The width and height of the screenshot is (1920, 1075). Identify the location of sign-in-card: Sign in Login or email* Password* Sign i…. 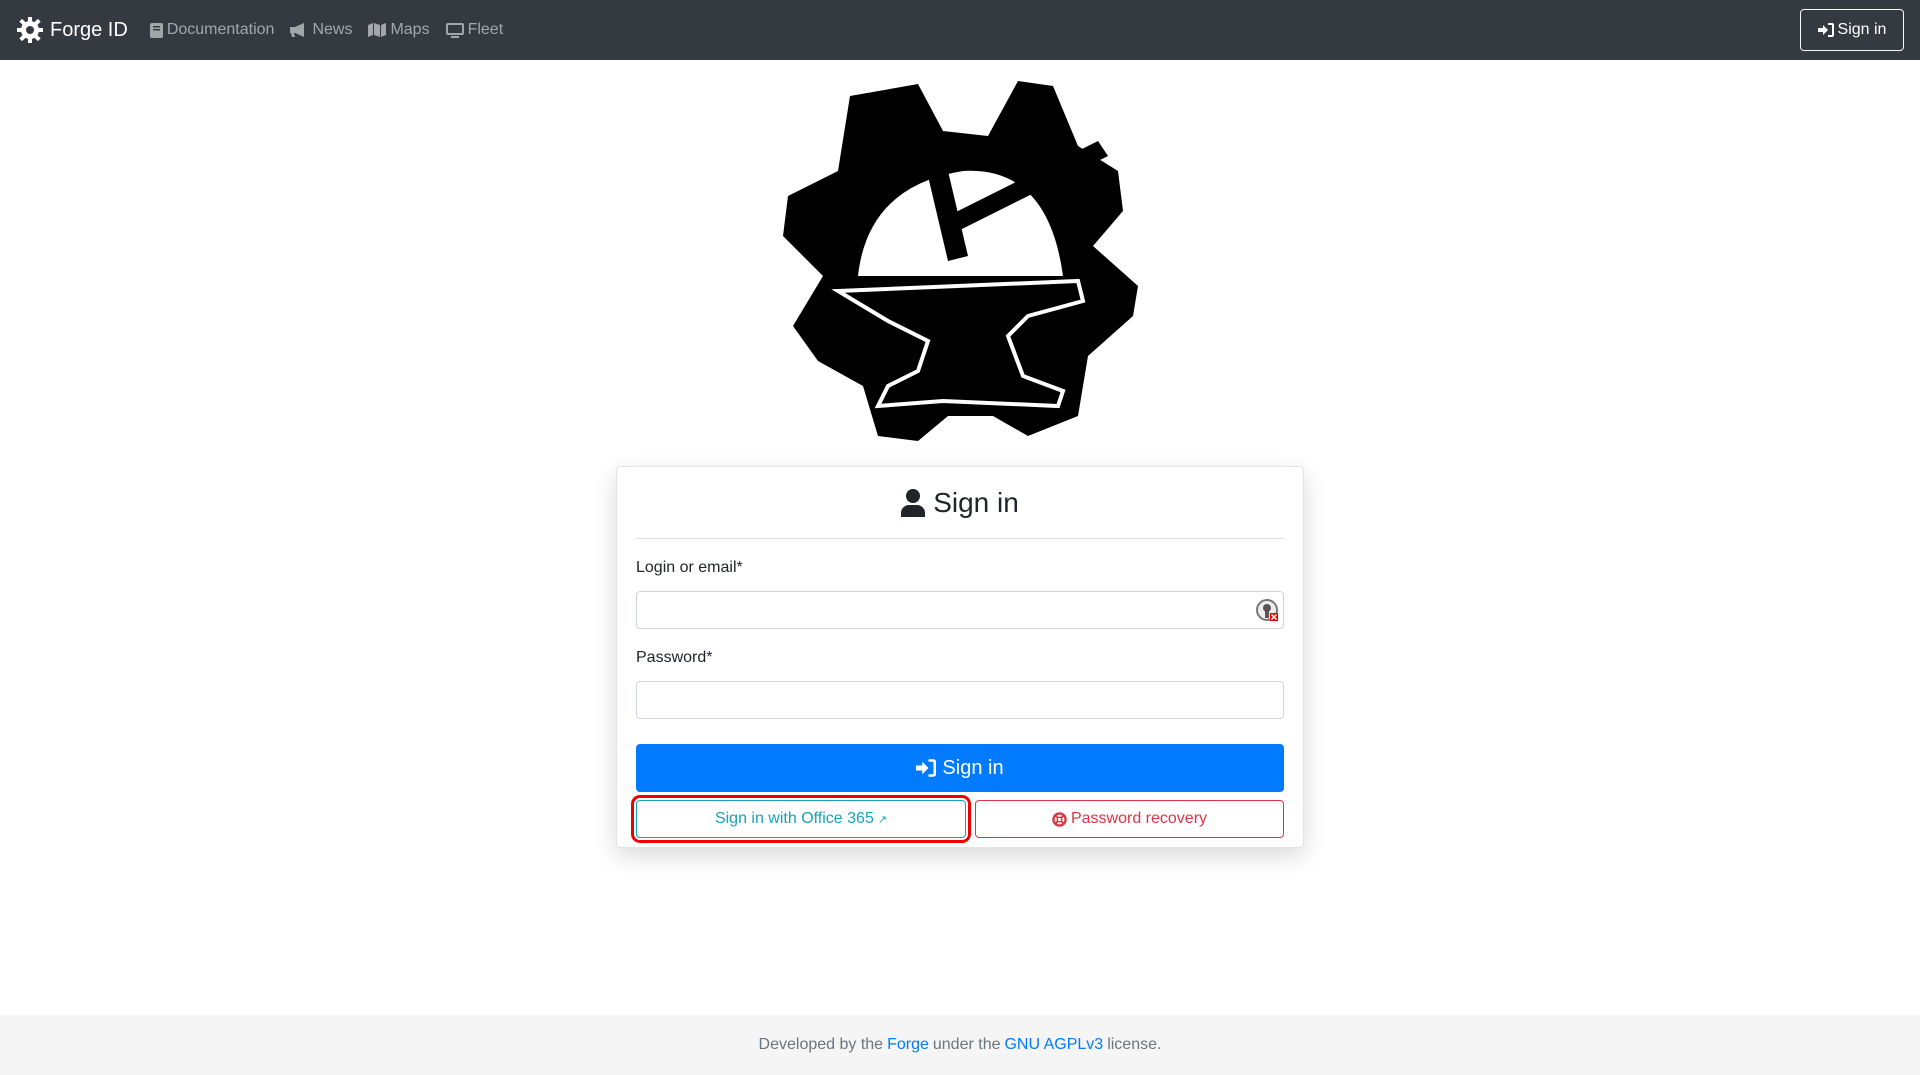
(960, 657).